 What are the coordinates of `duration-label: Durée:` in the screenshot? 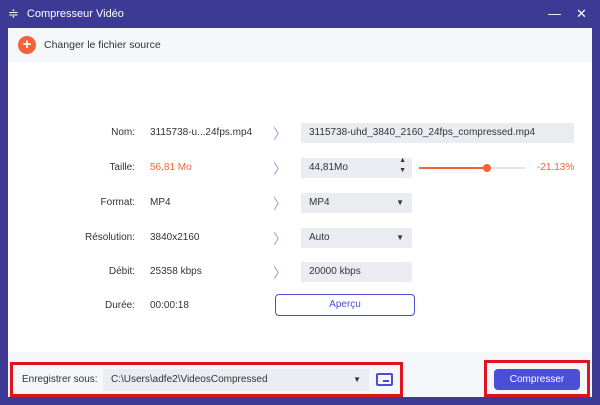 It's located at (119, 305).